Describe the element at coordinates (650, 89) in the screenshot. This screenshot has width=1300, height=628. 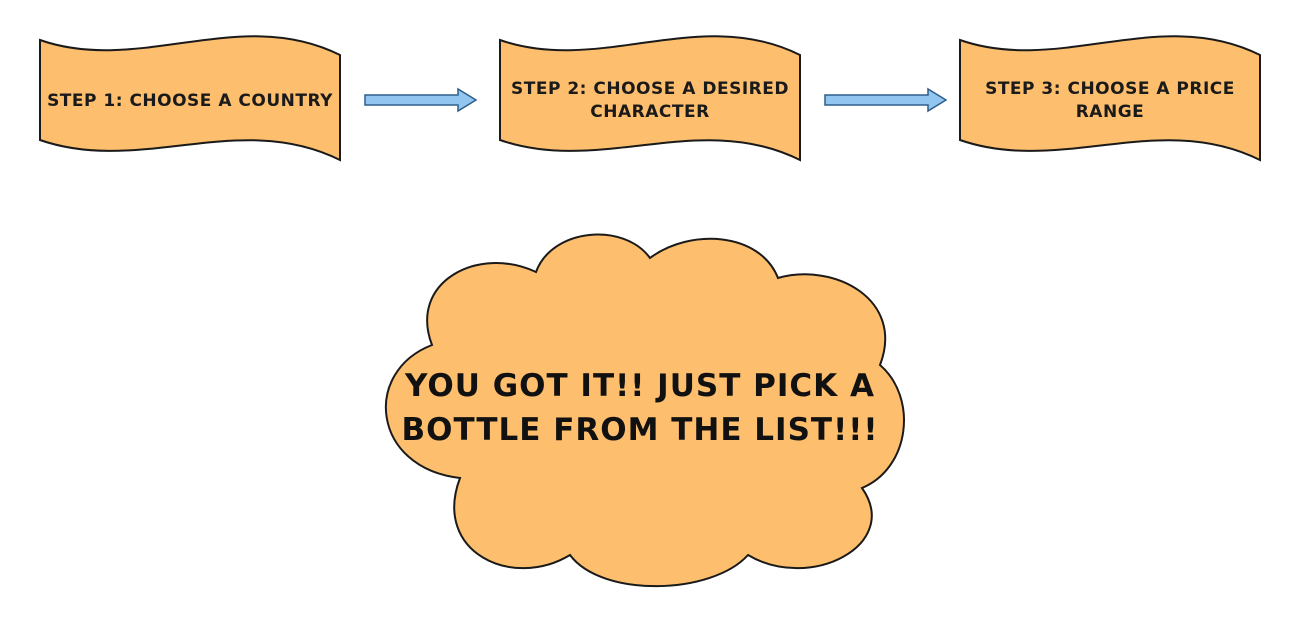
I see `step-2-label-line1: STEP 2: CHOOSE A DESIRED` at that location.